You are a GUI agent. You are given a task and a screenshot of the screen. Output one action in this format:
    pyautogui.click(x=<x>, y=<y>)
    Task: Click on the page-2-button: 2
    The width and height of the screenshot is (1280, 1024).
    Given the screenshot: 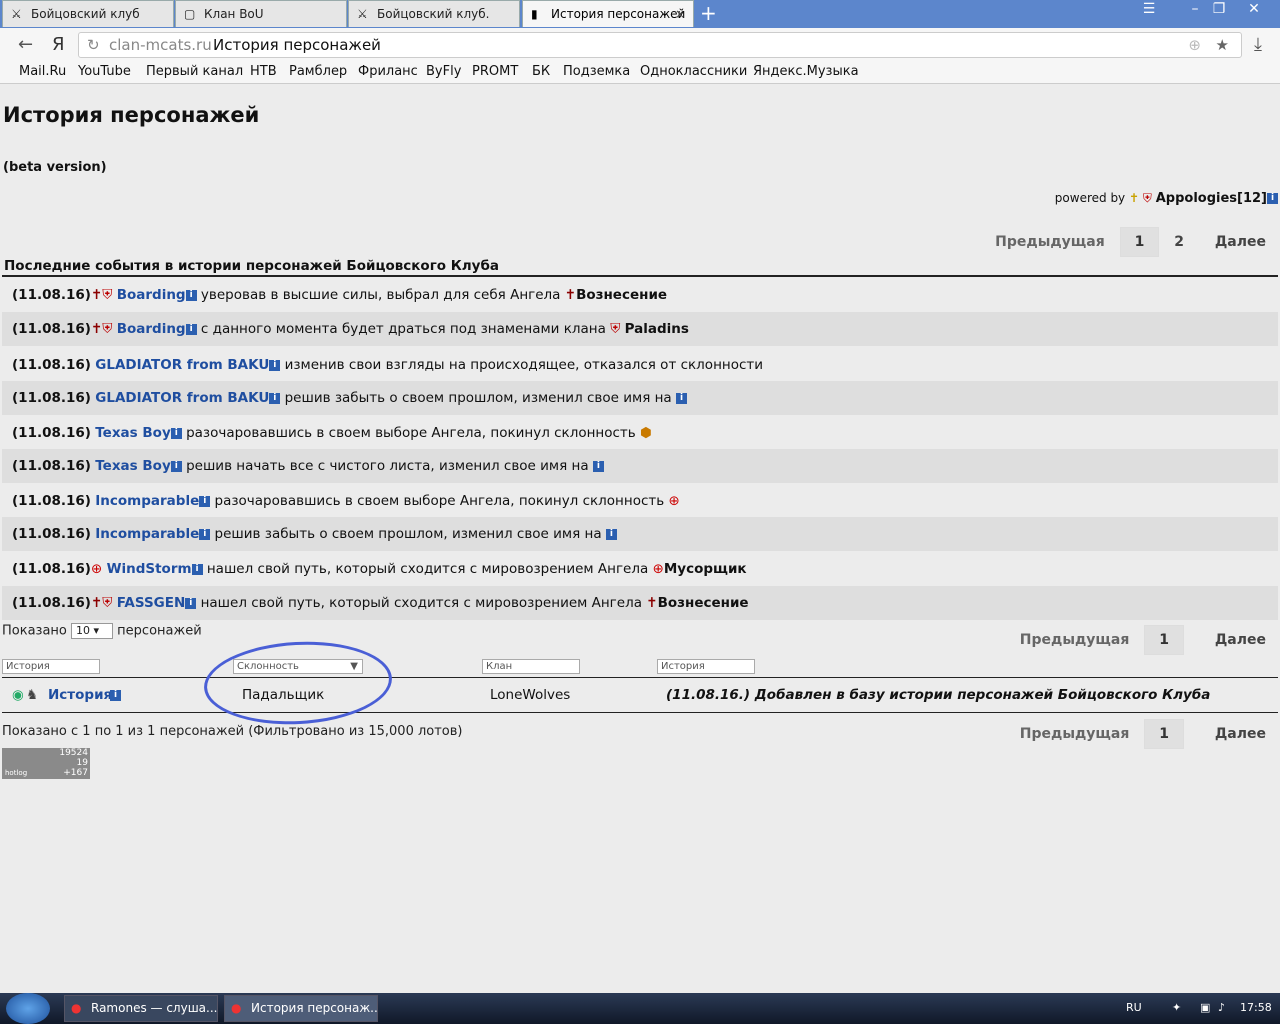 What is the action you would take?
    pyautogui.click(x=1179, y=242)
    